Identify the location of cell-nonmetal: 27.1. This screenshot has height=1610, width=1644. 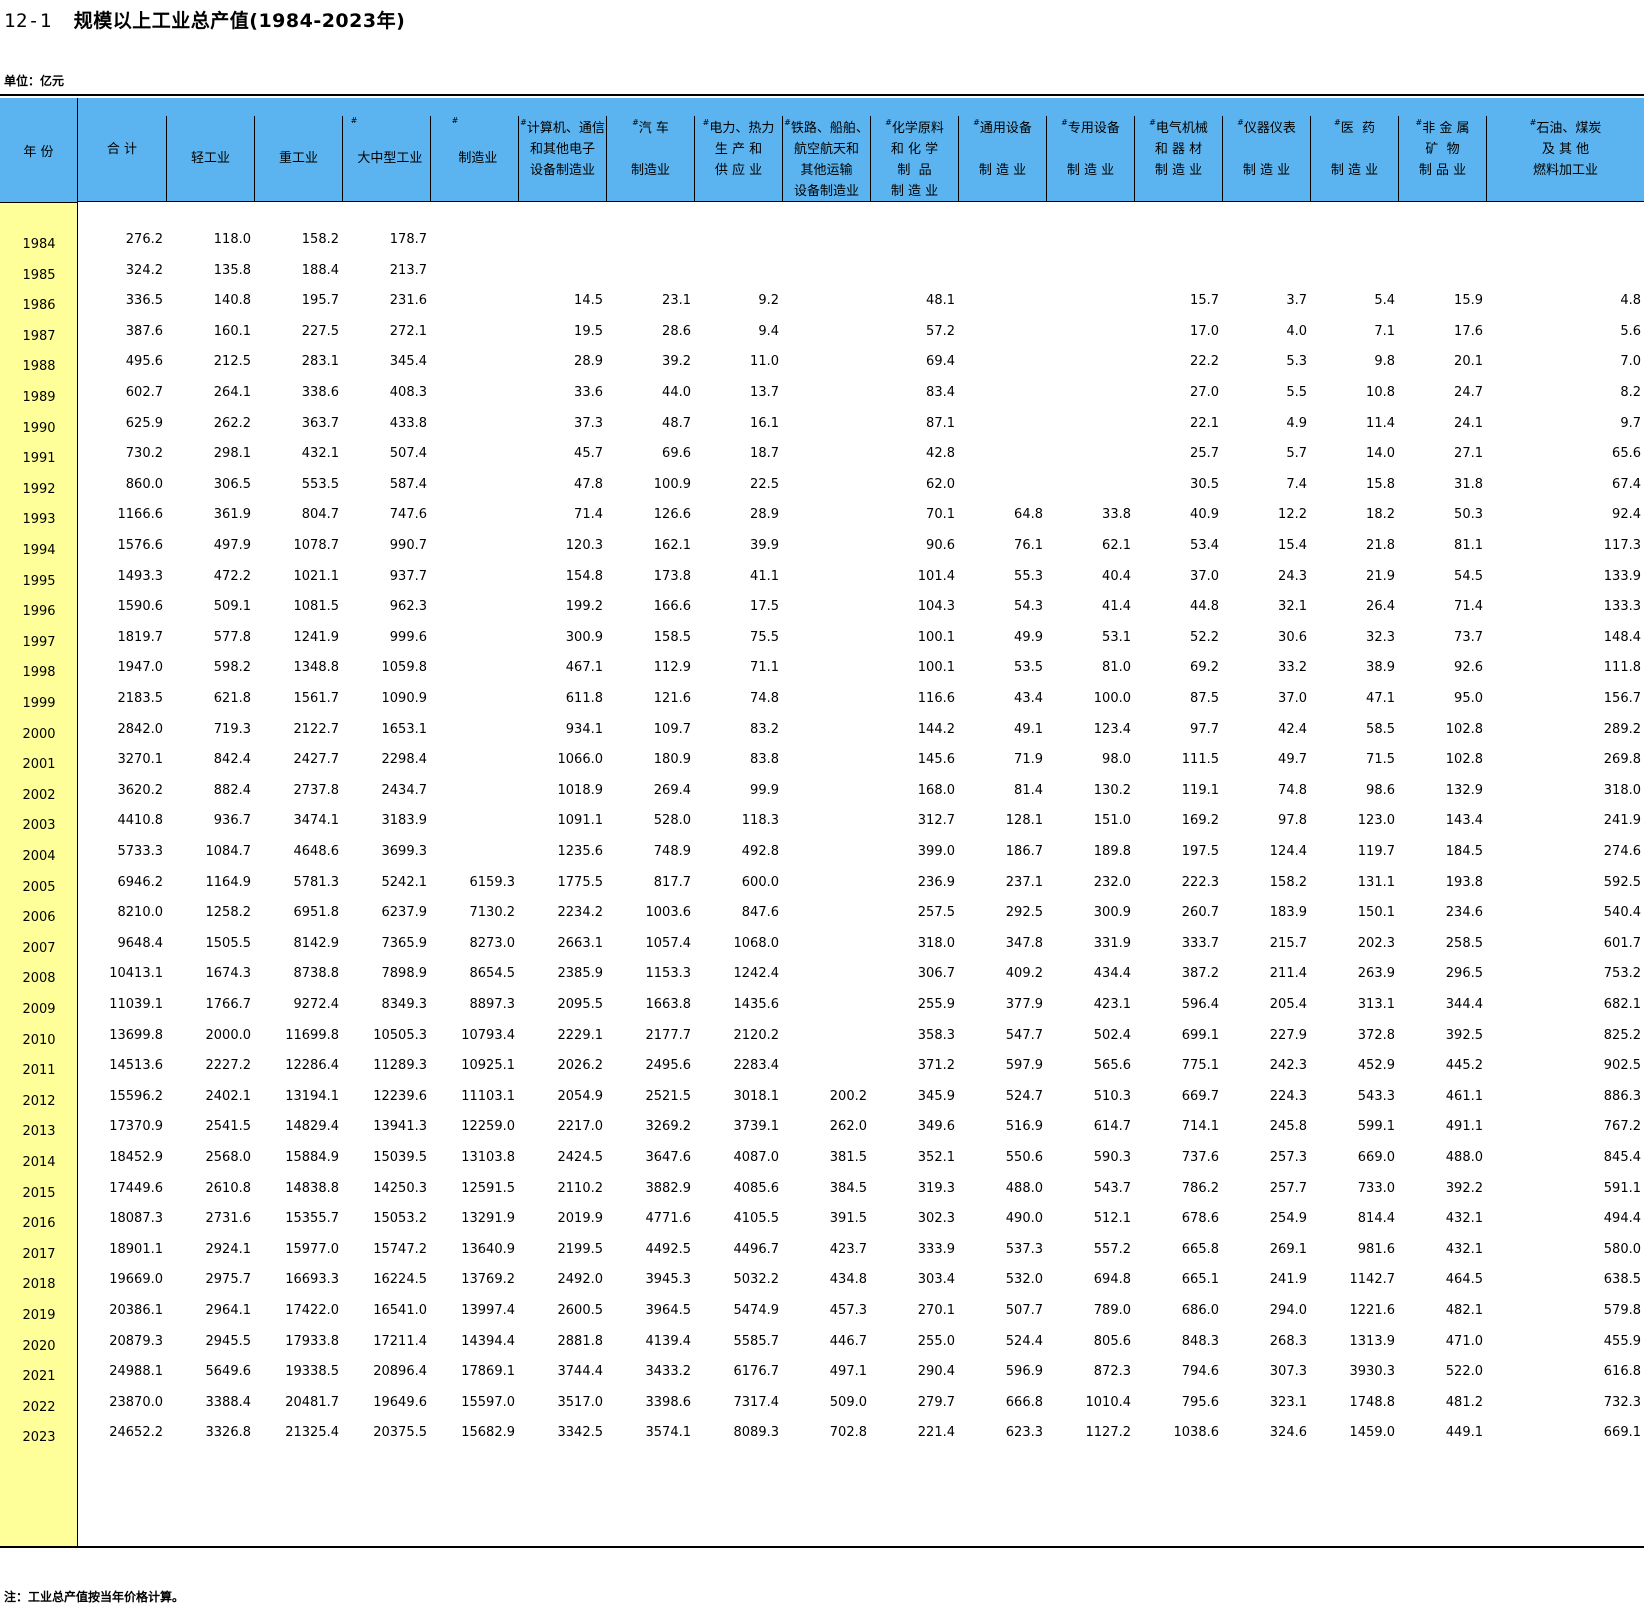
(1468, 454).